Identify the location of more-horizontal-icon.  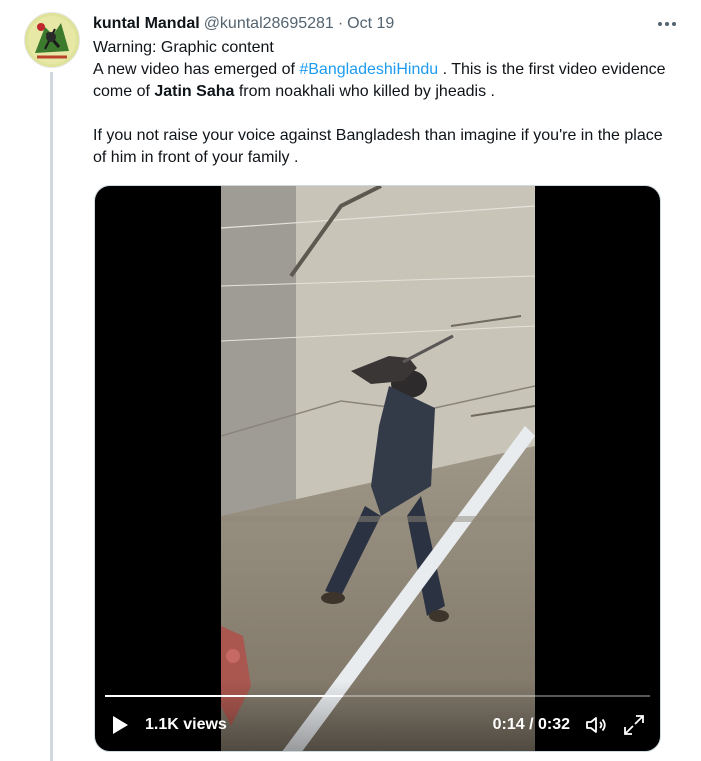
(667, 24).